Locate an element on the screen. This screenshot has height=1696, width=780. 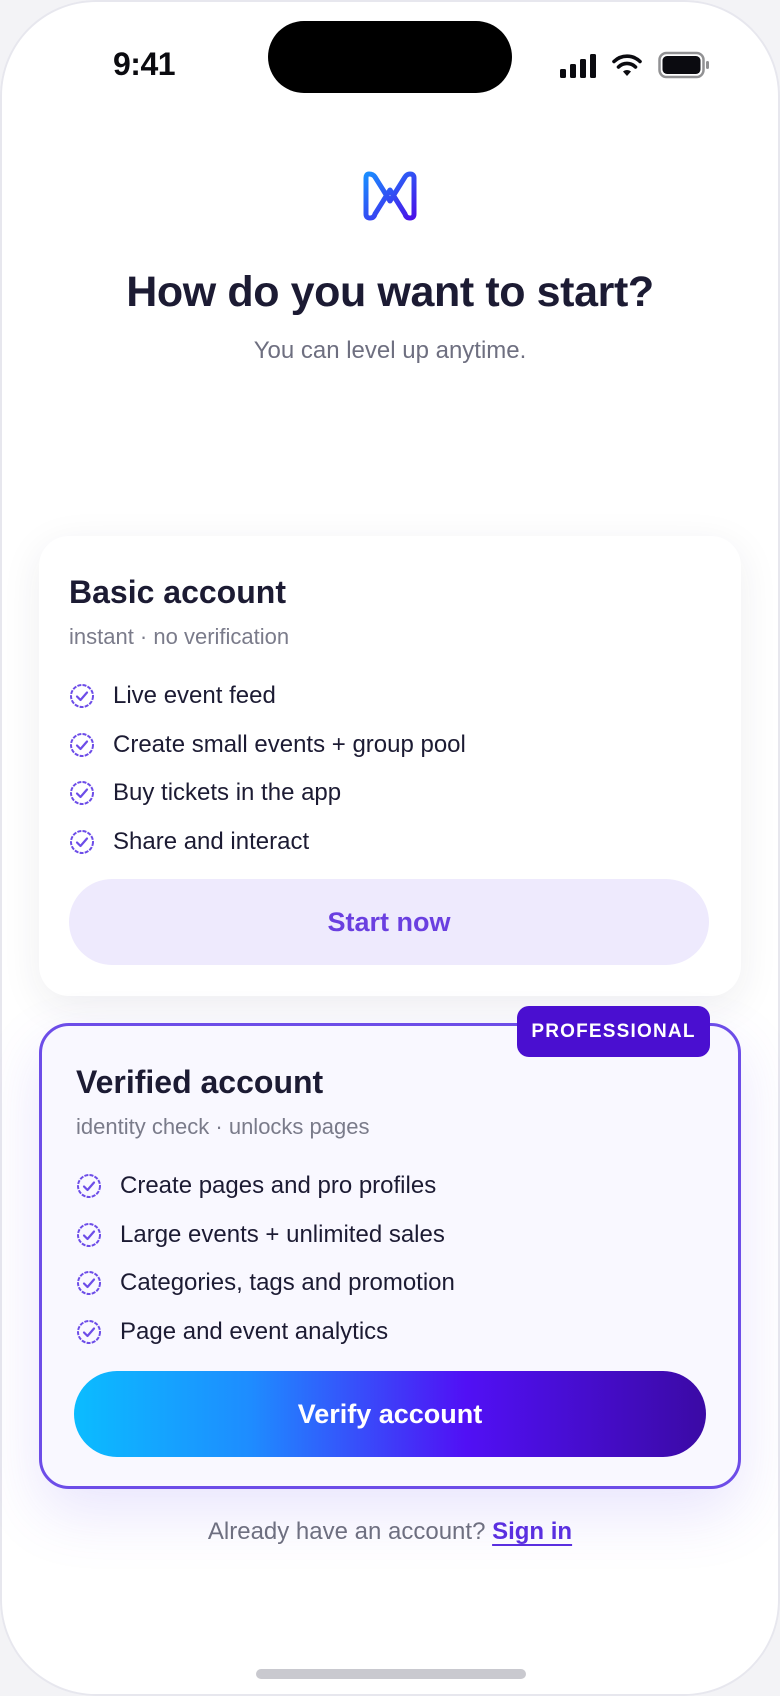
feature-label: Create pages and pro profiles is located at coordinates (278, 1186).